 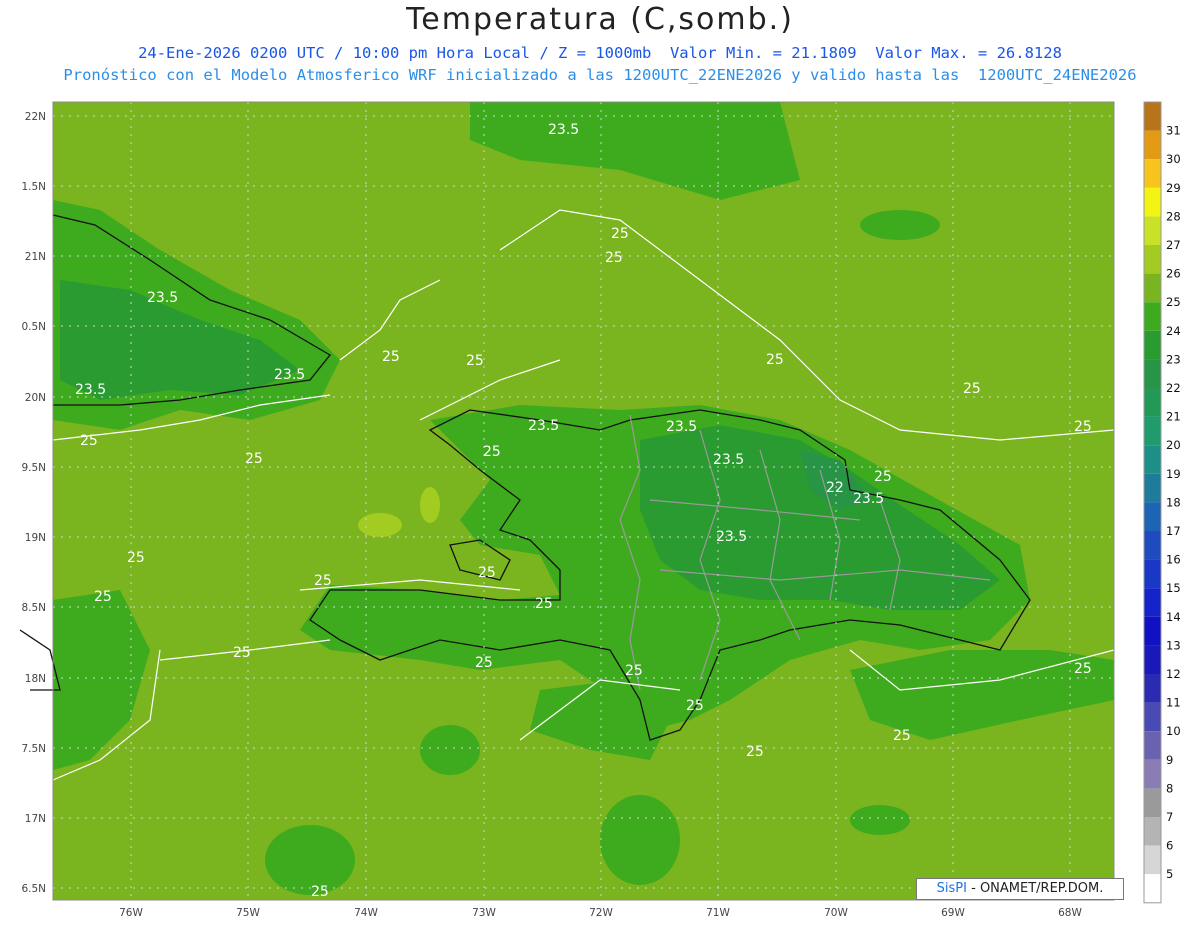 I want to click on colorbar-label: 16, so click(x=1173, y=560).